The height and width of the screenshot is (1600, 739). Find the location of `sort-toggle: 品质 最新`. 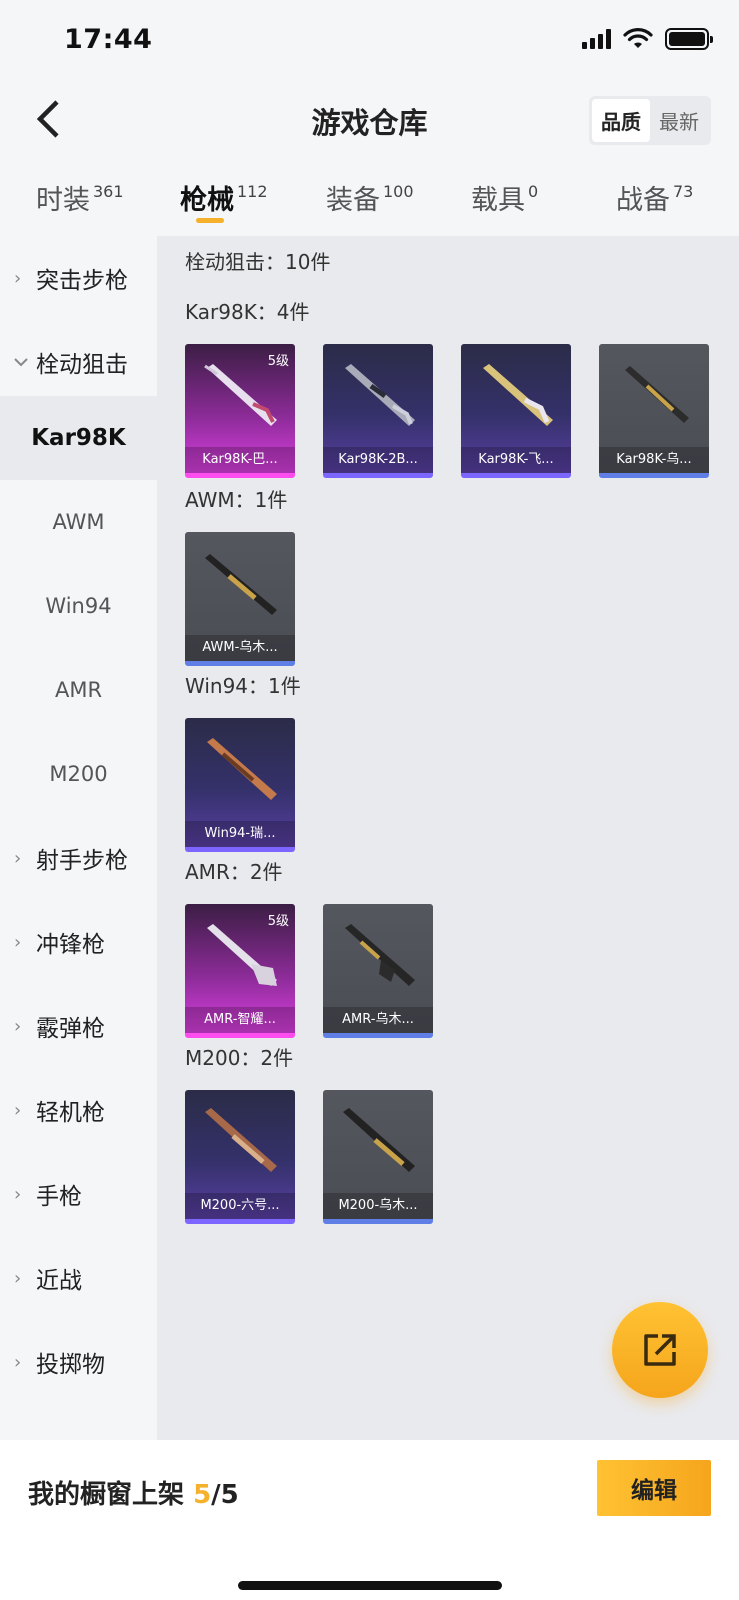

sort-toggle: 品质 最新 is located at coordinates (650, 120).